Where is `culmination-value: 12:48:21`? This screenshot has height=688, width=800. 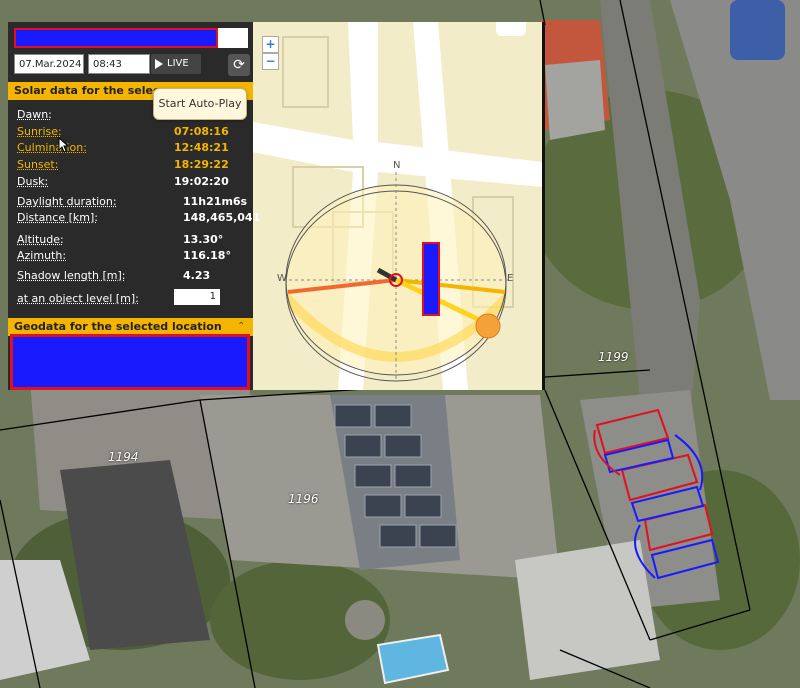 culmination-value: 12:48:21 is located at coordinates (201, 147).